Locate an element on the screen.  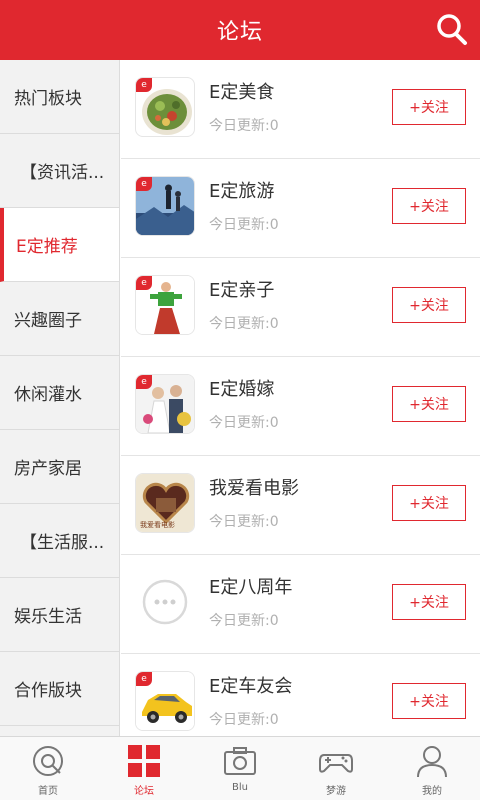
app-header: 论坛 is located at coordinates (240, 30).